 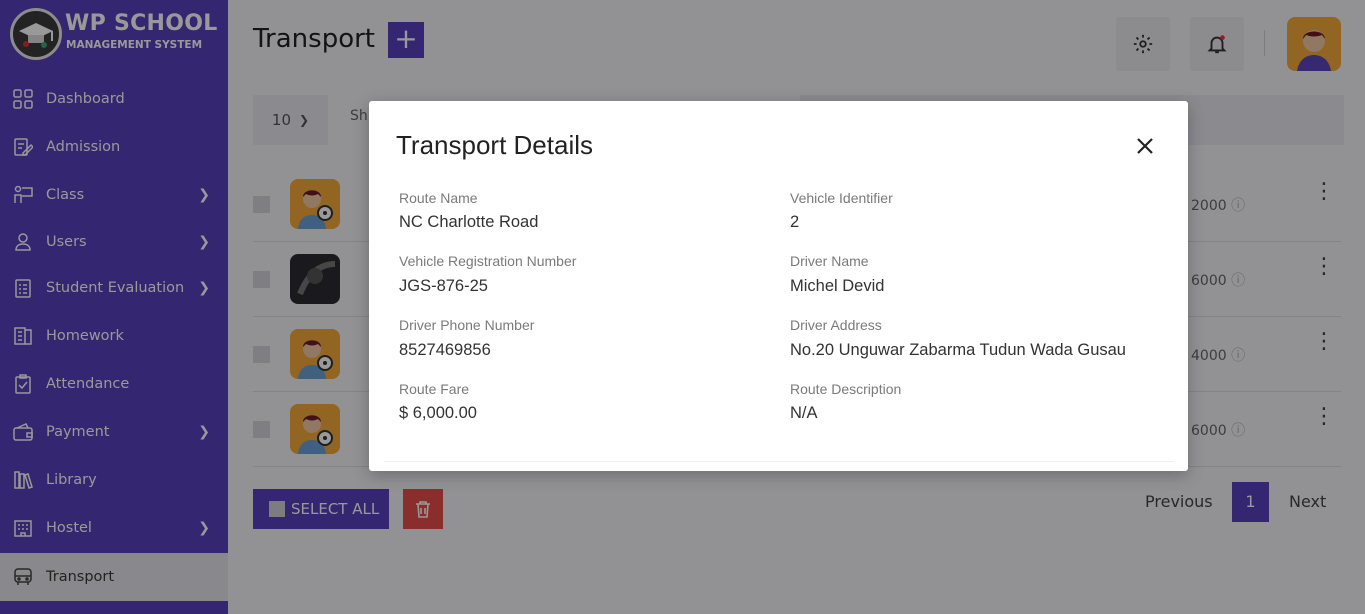 What do you see at coordinates (804, 413) in the screenshot?
I see `route-description-value: N/A` at bounding box center [804, 413].